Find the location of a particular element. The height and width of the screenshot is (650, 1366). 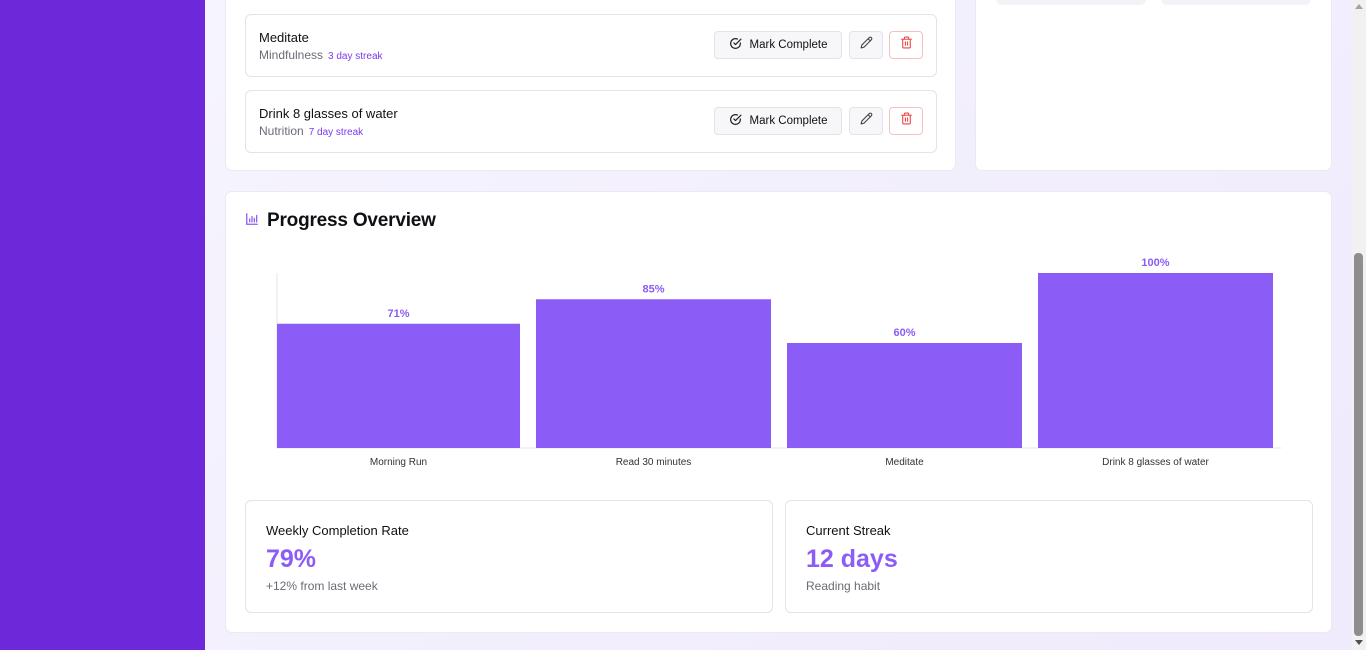

scrollbar-thumb is located at coordinates (1358, 444).